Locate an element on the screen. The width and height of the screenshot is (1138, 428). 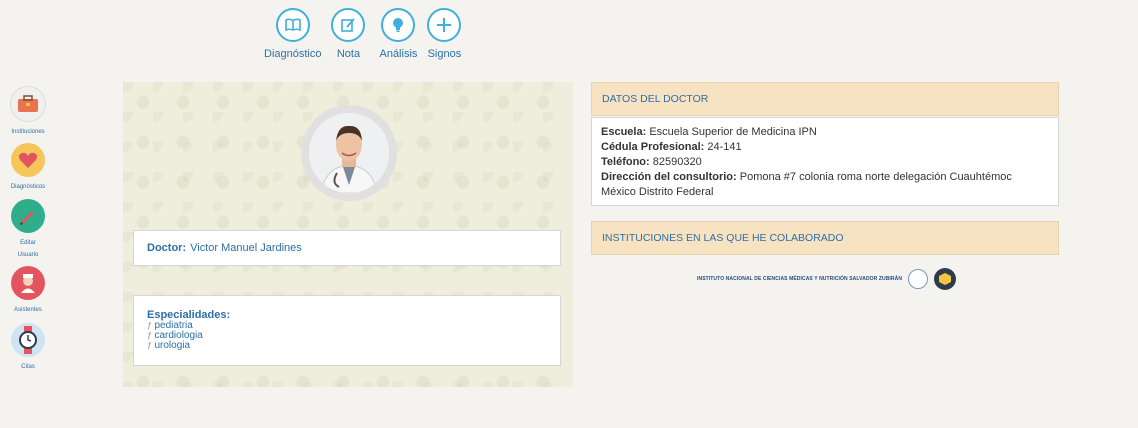
list-item: ƒ urologia is located at coordinates (169, 345).